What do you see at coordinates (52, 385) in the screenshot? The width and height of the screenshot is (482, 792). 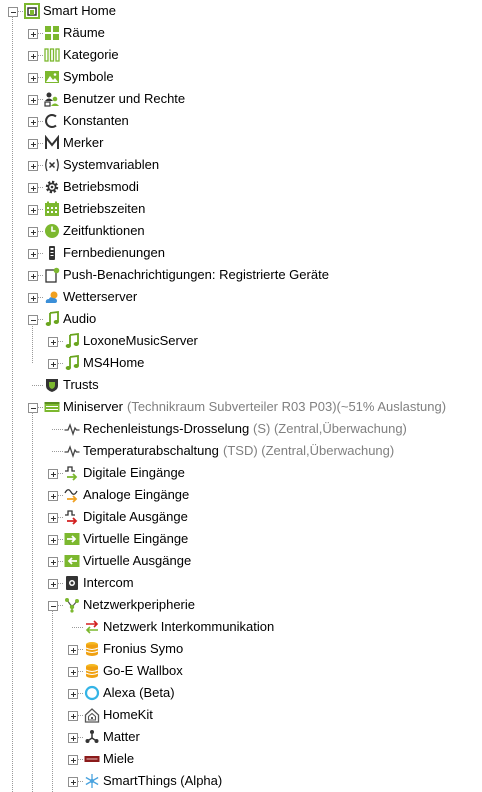 I see `shield-icon` at bounding box center [52, 385].